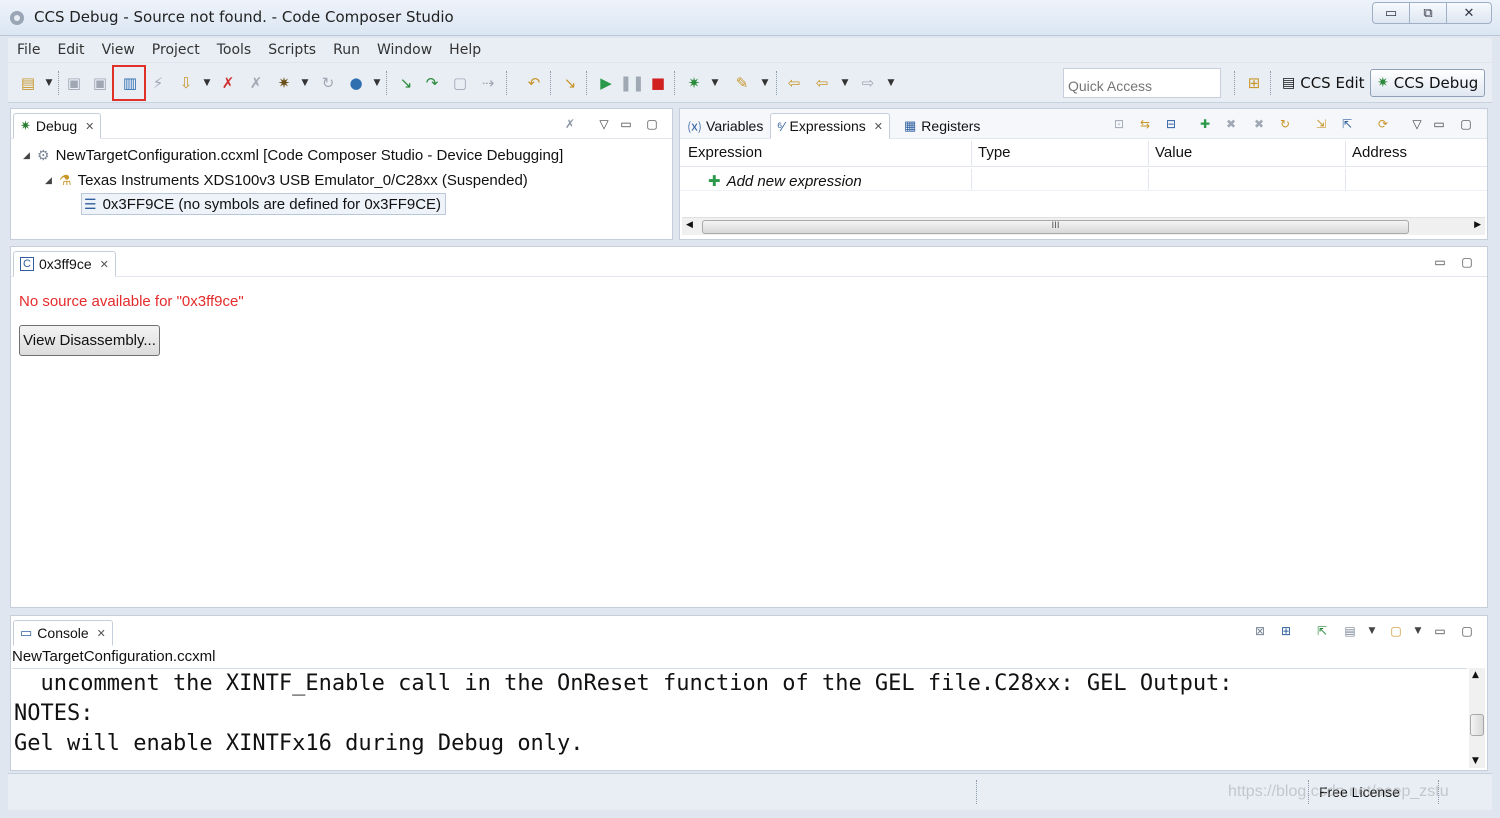  What do you see at coordinates (488, 83) in the screenshot?
I see `step-filter-icon: ⇢` at bounding box center [488, 83].